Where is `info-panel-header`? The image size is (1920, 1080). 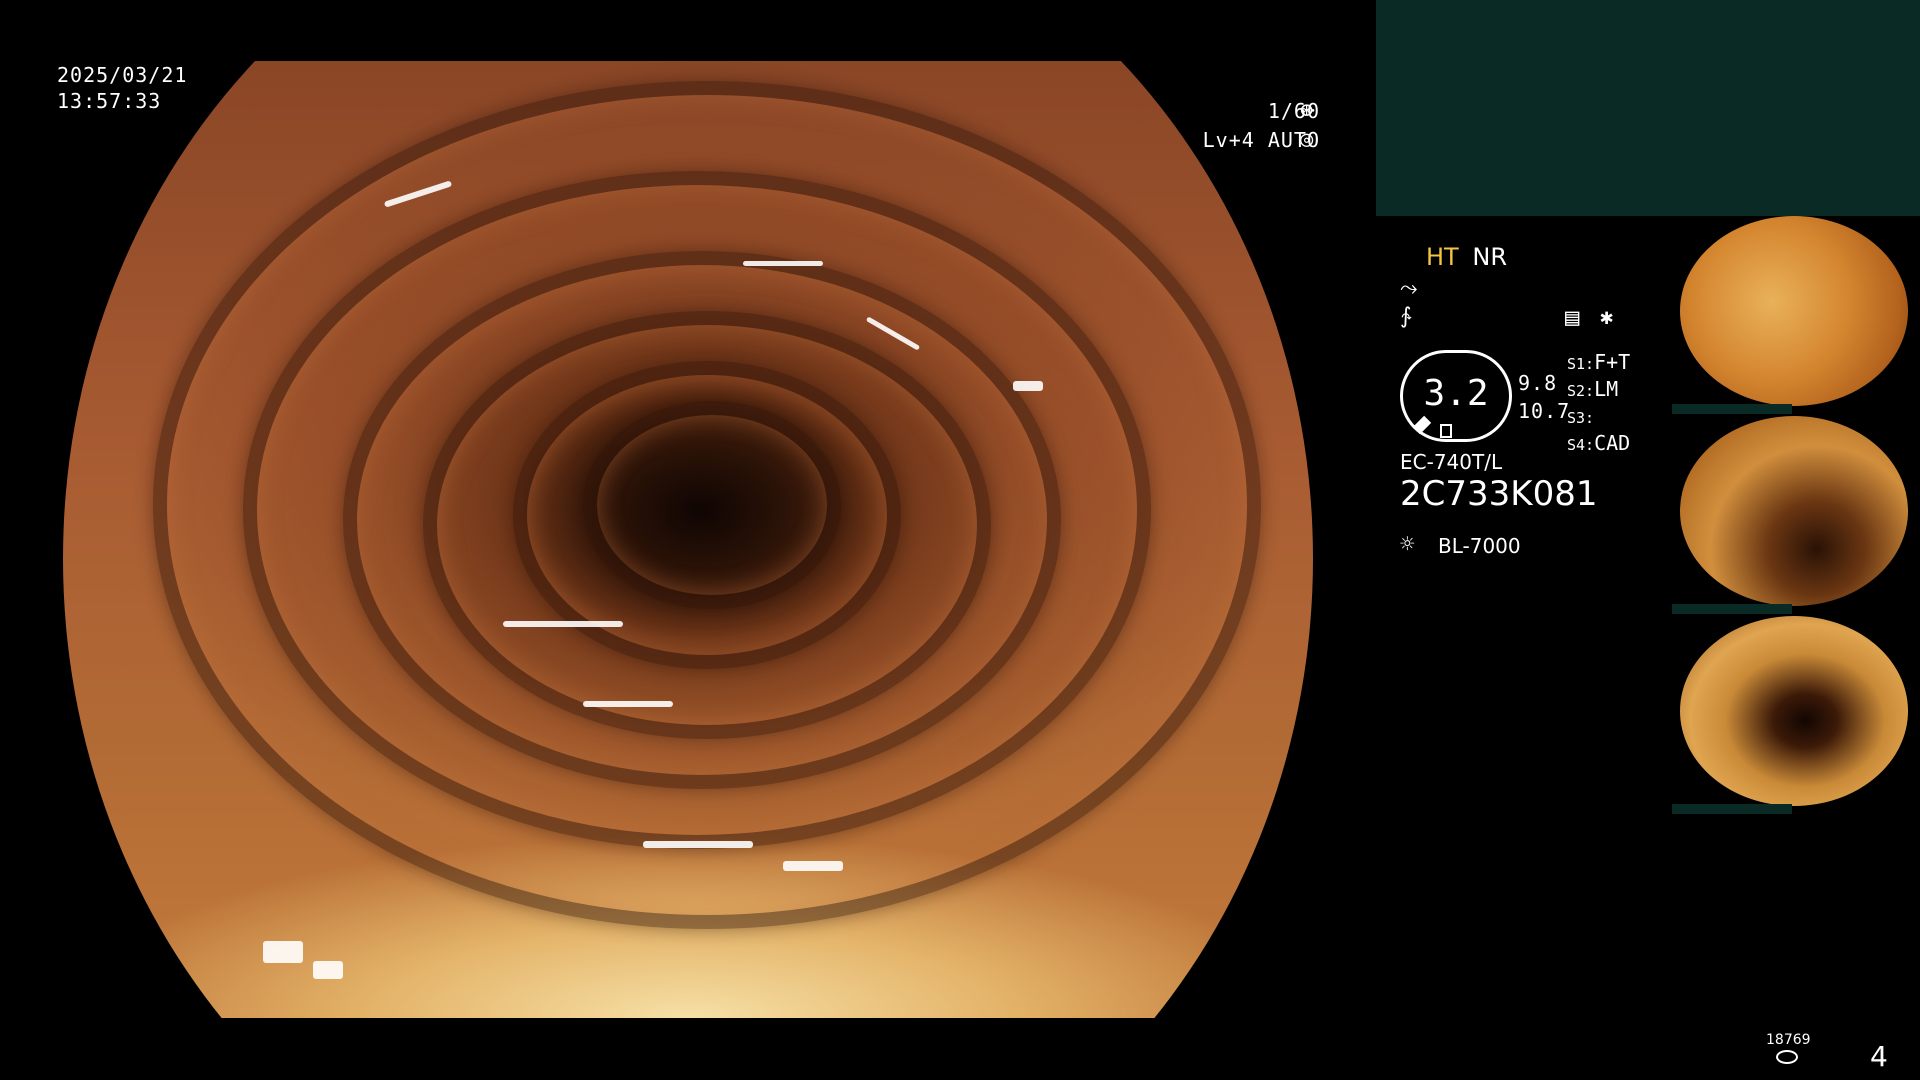
info-panel-header is located at coordinates (1648, 108).